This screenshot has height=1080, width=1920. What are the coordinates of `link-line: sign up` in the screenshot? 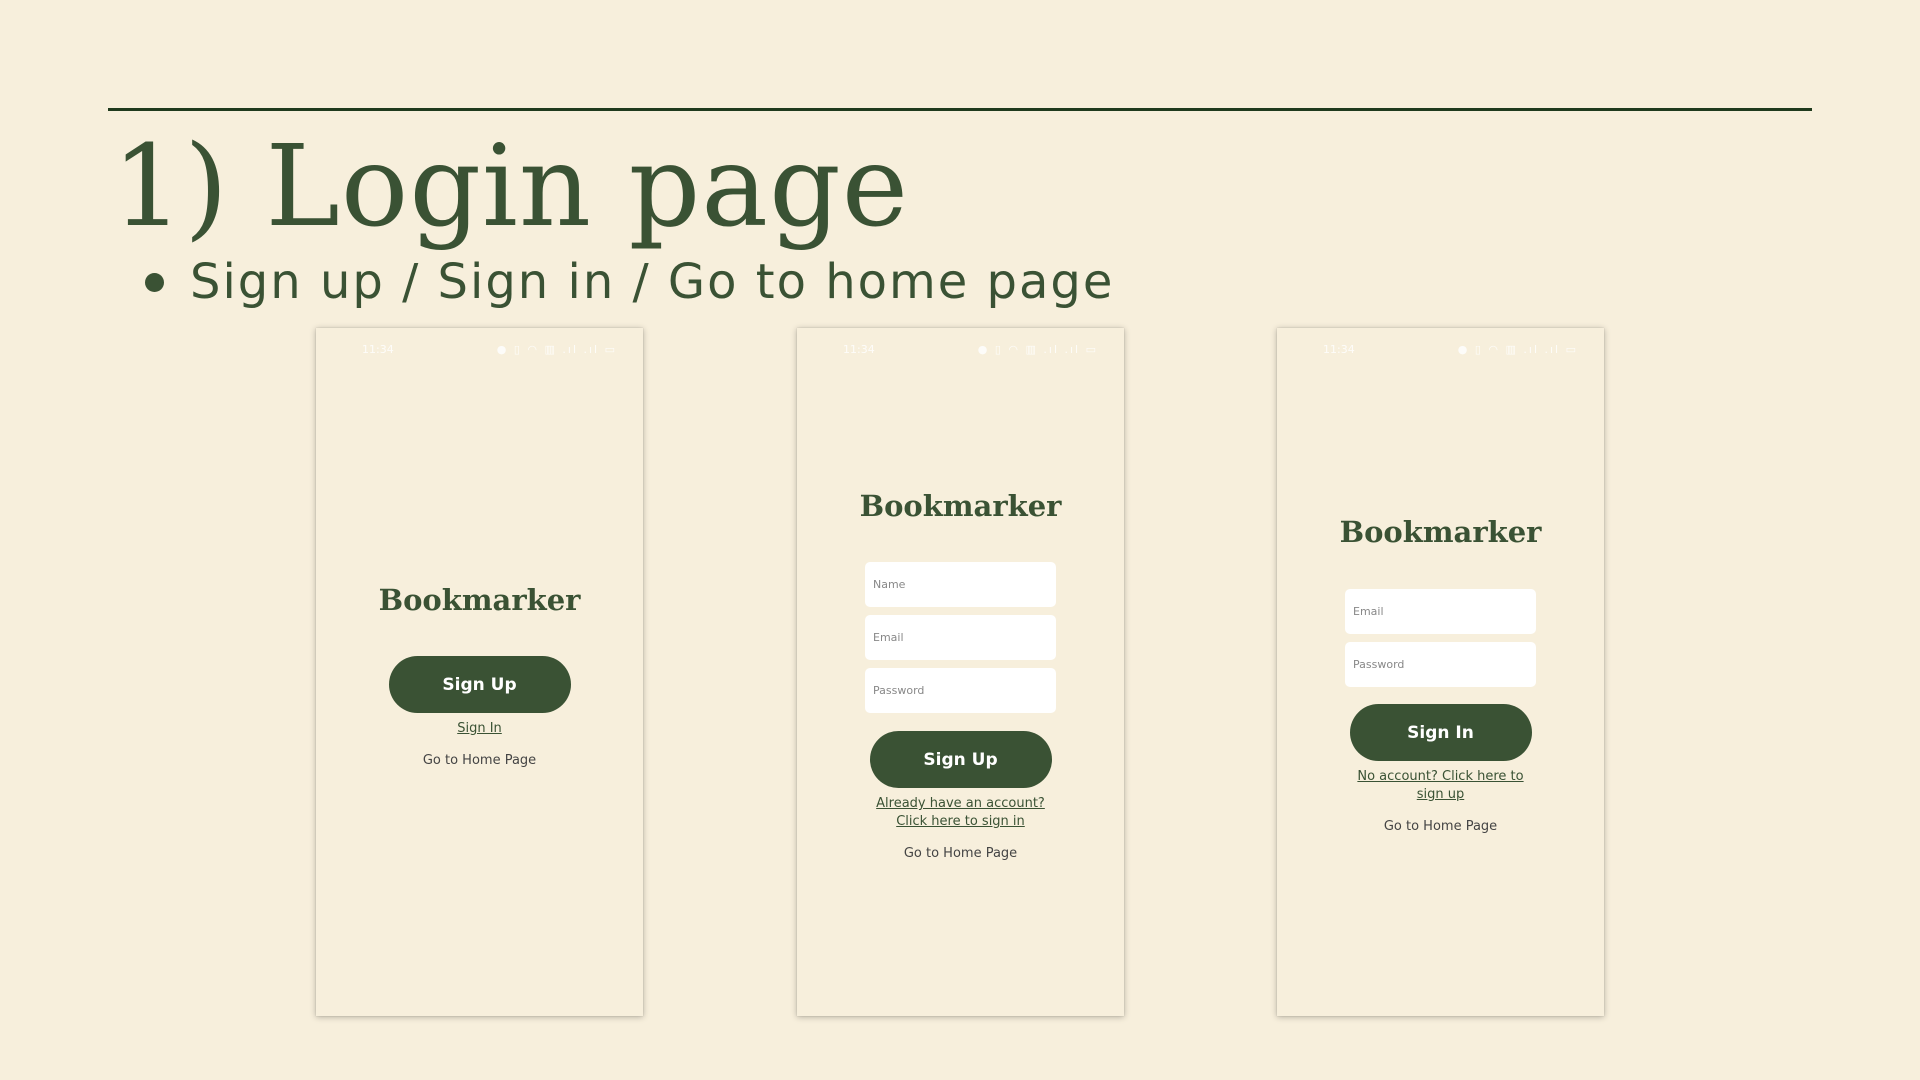 It's located at (1440, 794).